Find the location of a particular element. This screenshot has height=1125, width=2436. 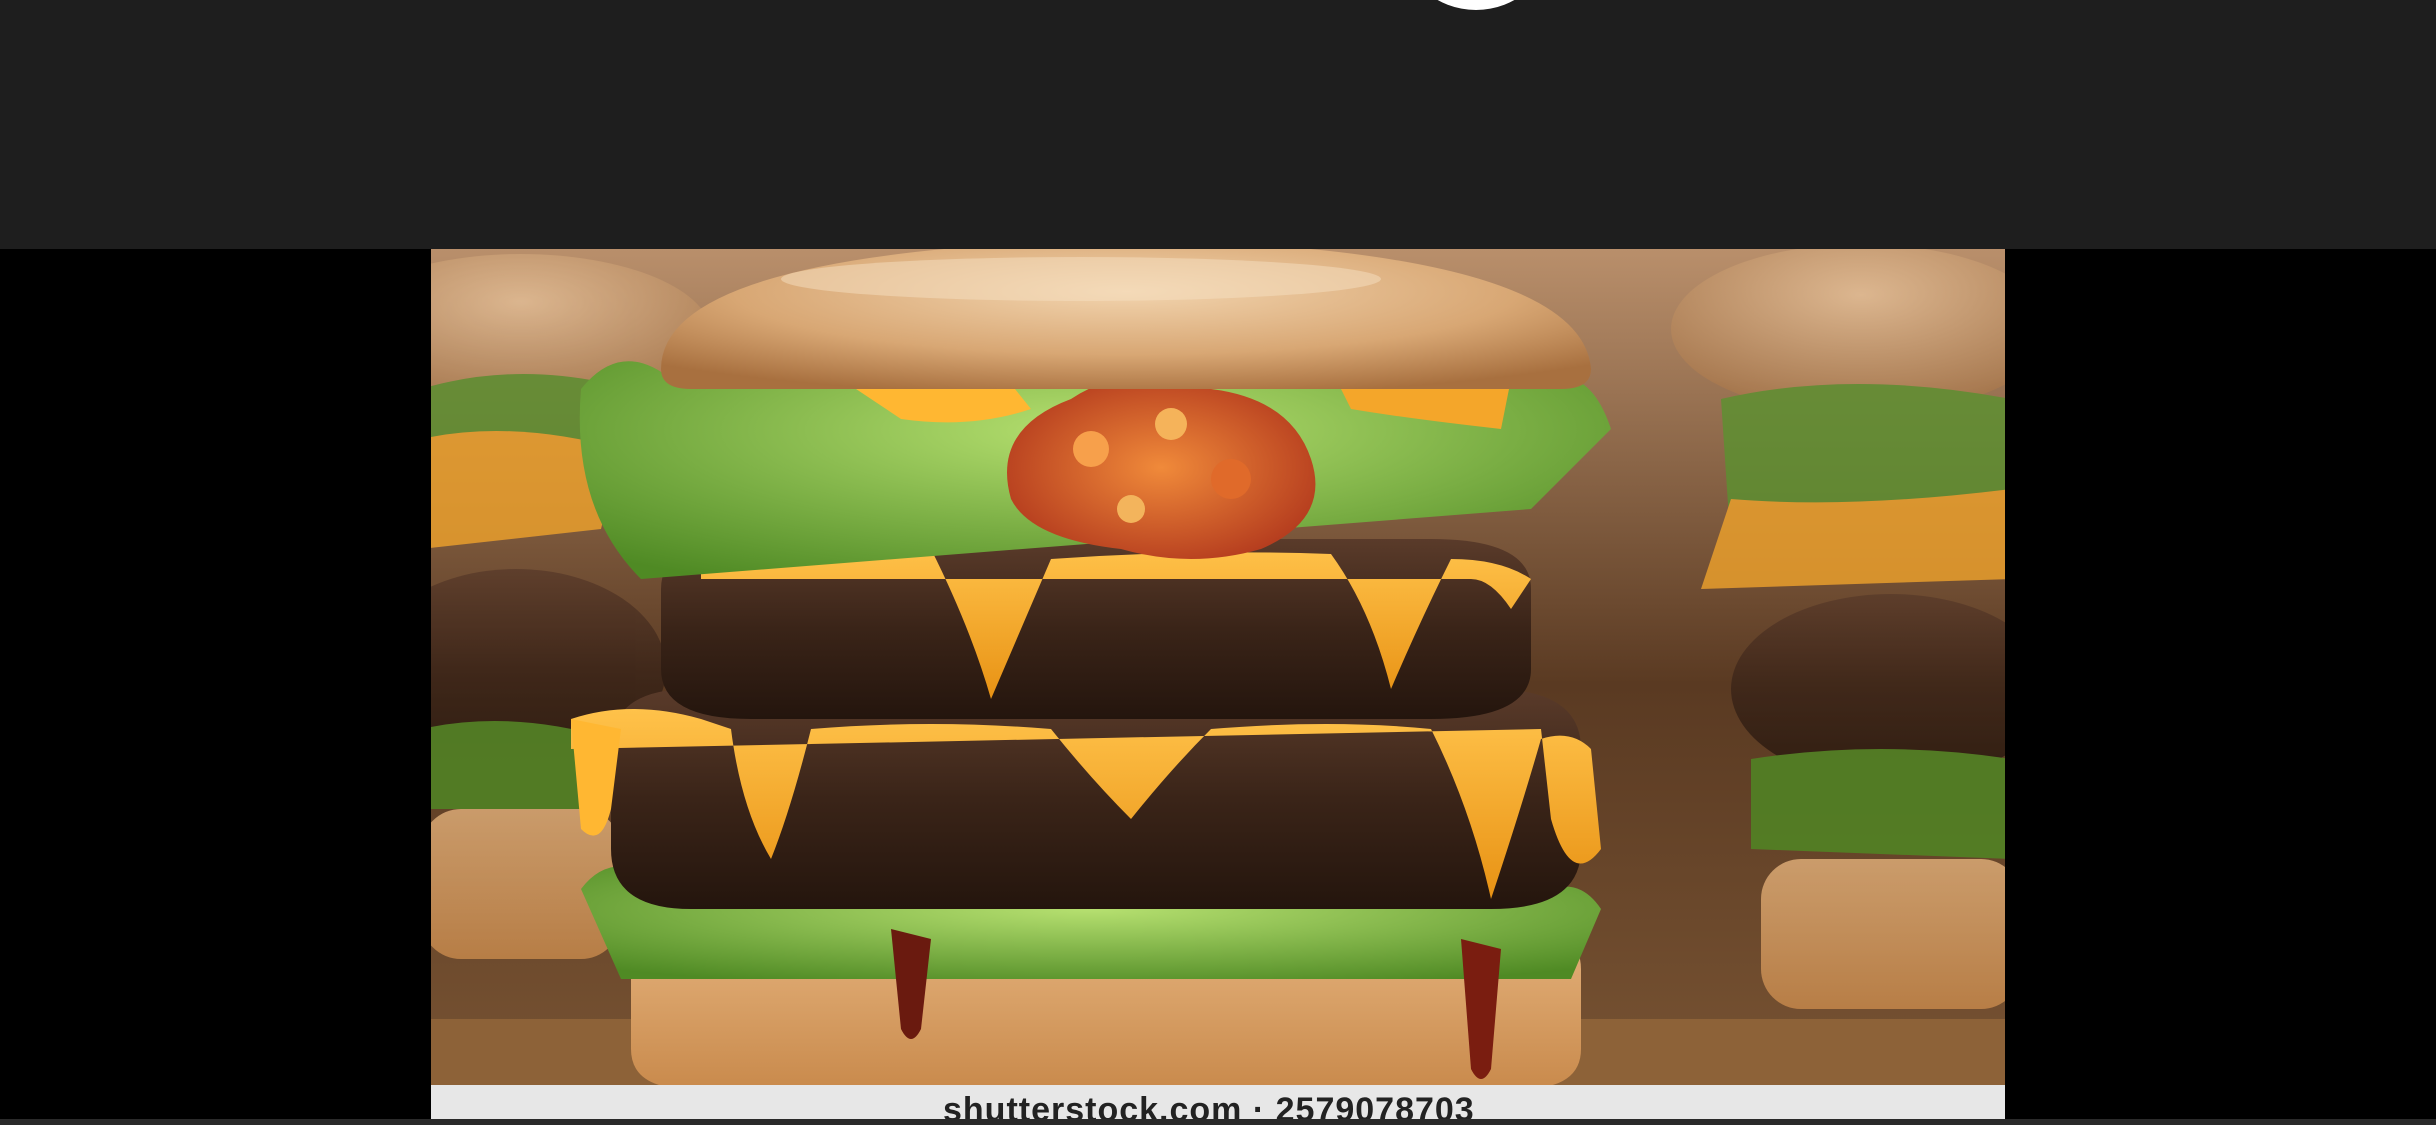

bottom-strip is located at coordinates (1218, 1122).